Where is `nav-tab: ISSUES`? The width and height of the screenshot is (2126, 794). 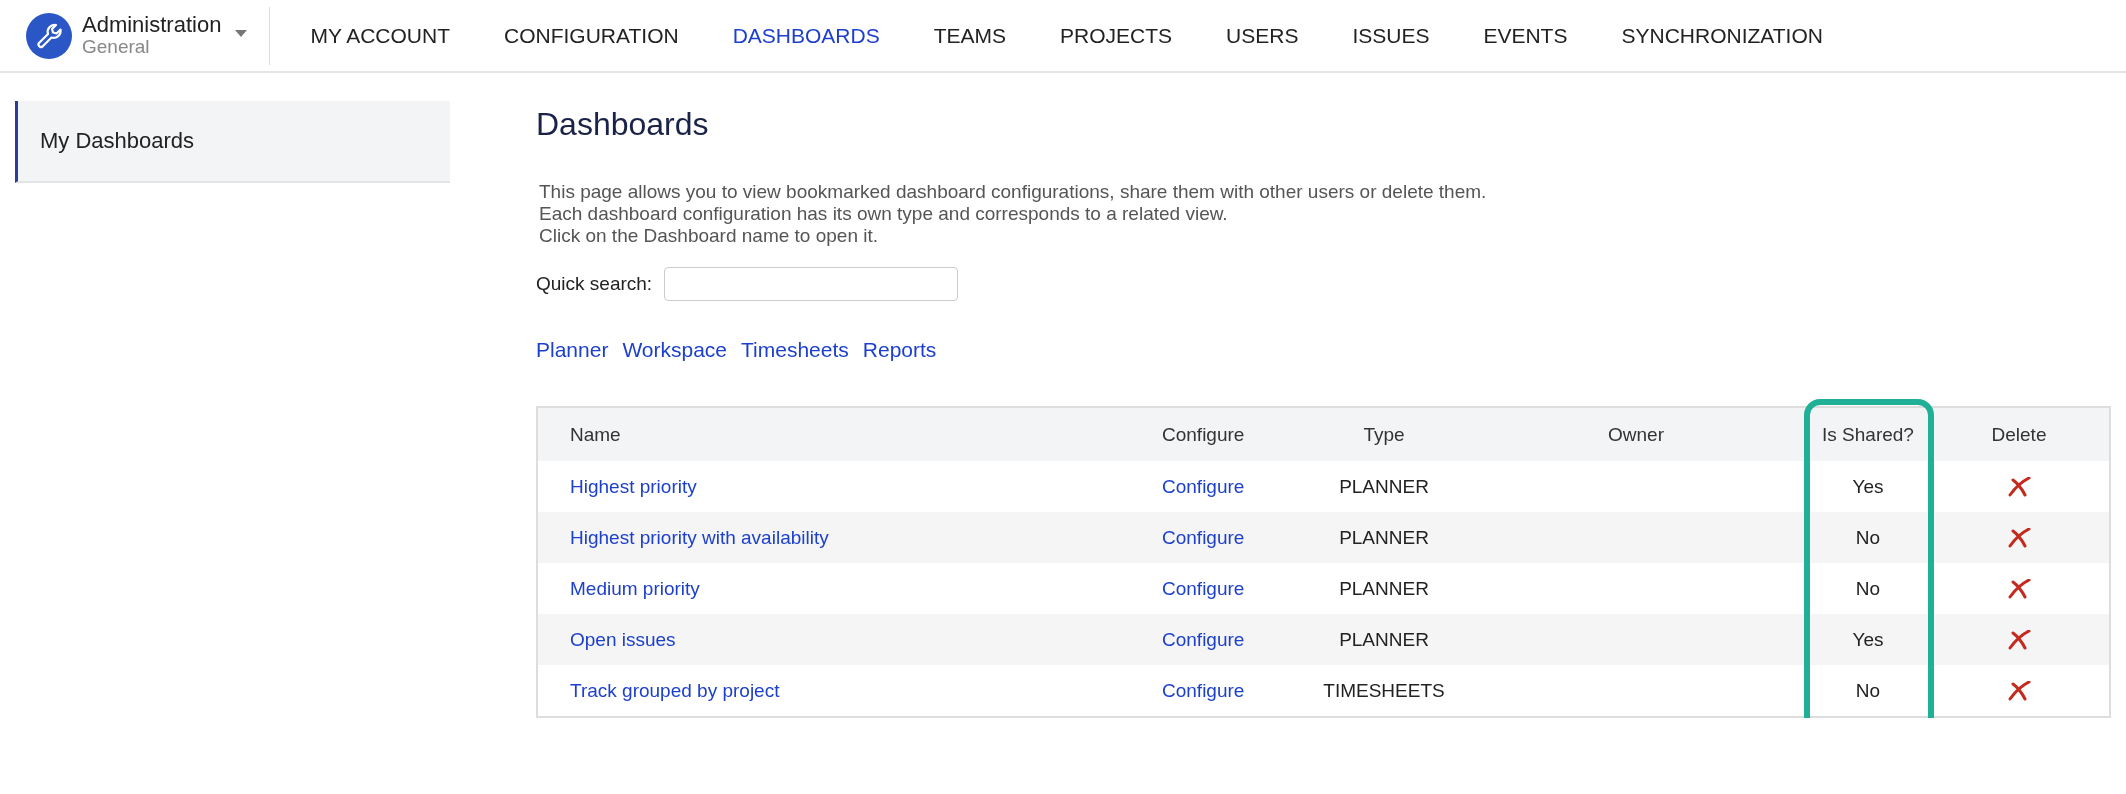
nav-tab: ISSUES is located at coordinates (1391, 35).